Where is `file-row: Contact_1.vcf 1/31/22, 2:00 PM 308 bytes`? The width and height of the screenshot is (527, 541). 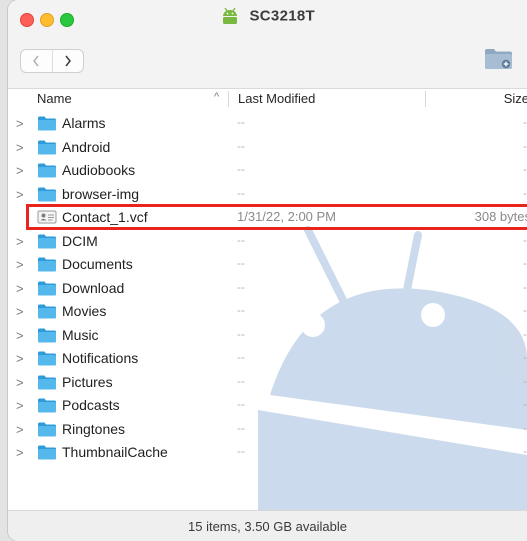 file-row: Contact_1.vcf 1/31/22, 2:00 PM 308 bytes is located at coordinates (267, 218).